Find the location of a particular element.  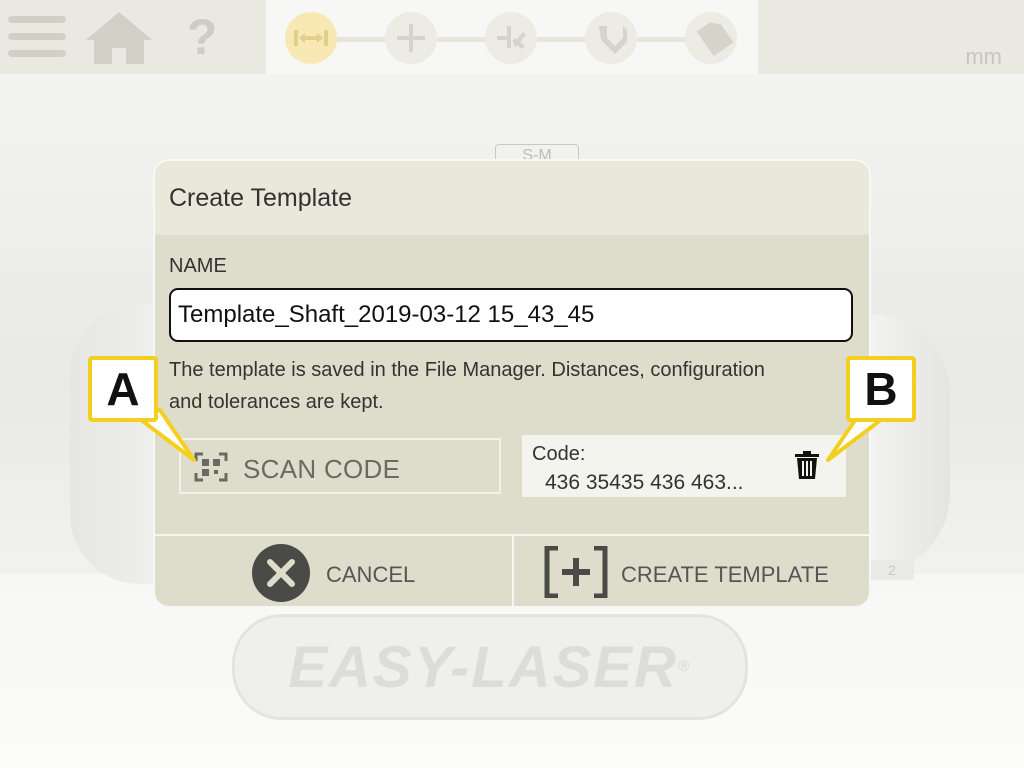

help-icon: ? is located at coordinates (202, 37).